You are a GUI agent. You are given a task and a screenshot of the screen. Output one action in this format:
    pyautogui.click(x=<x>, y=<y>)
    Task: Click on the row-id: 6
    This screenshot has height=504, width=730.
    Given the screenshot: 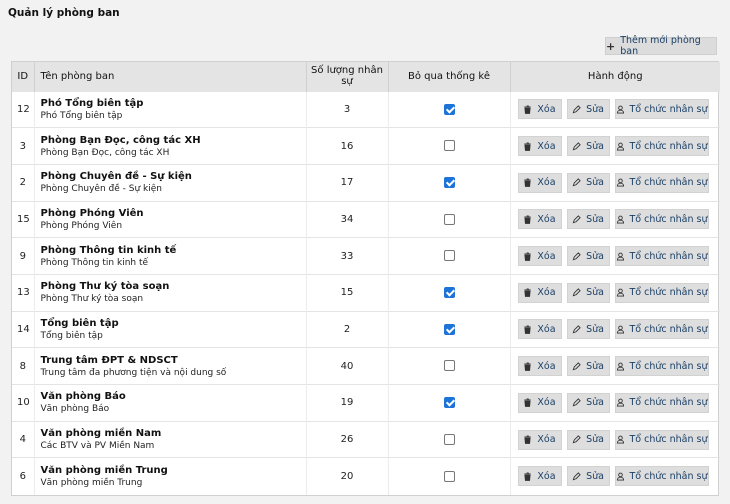 What is the action you would take?
    pyautogui.click(x=23, y=476)
    